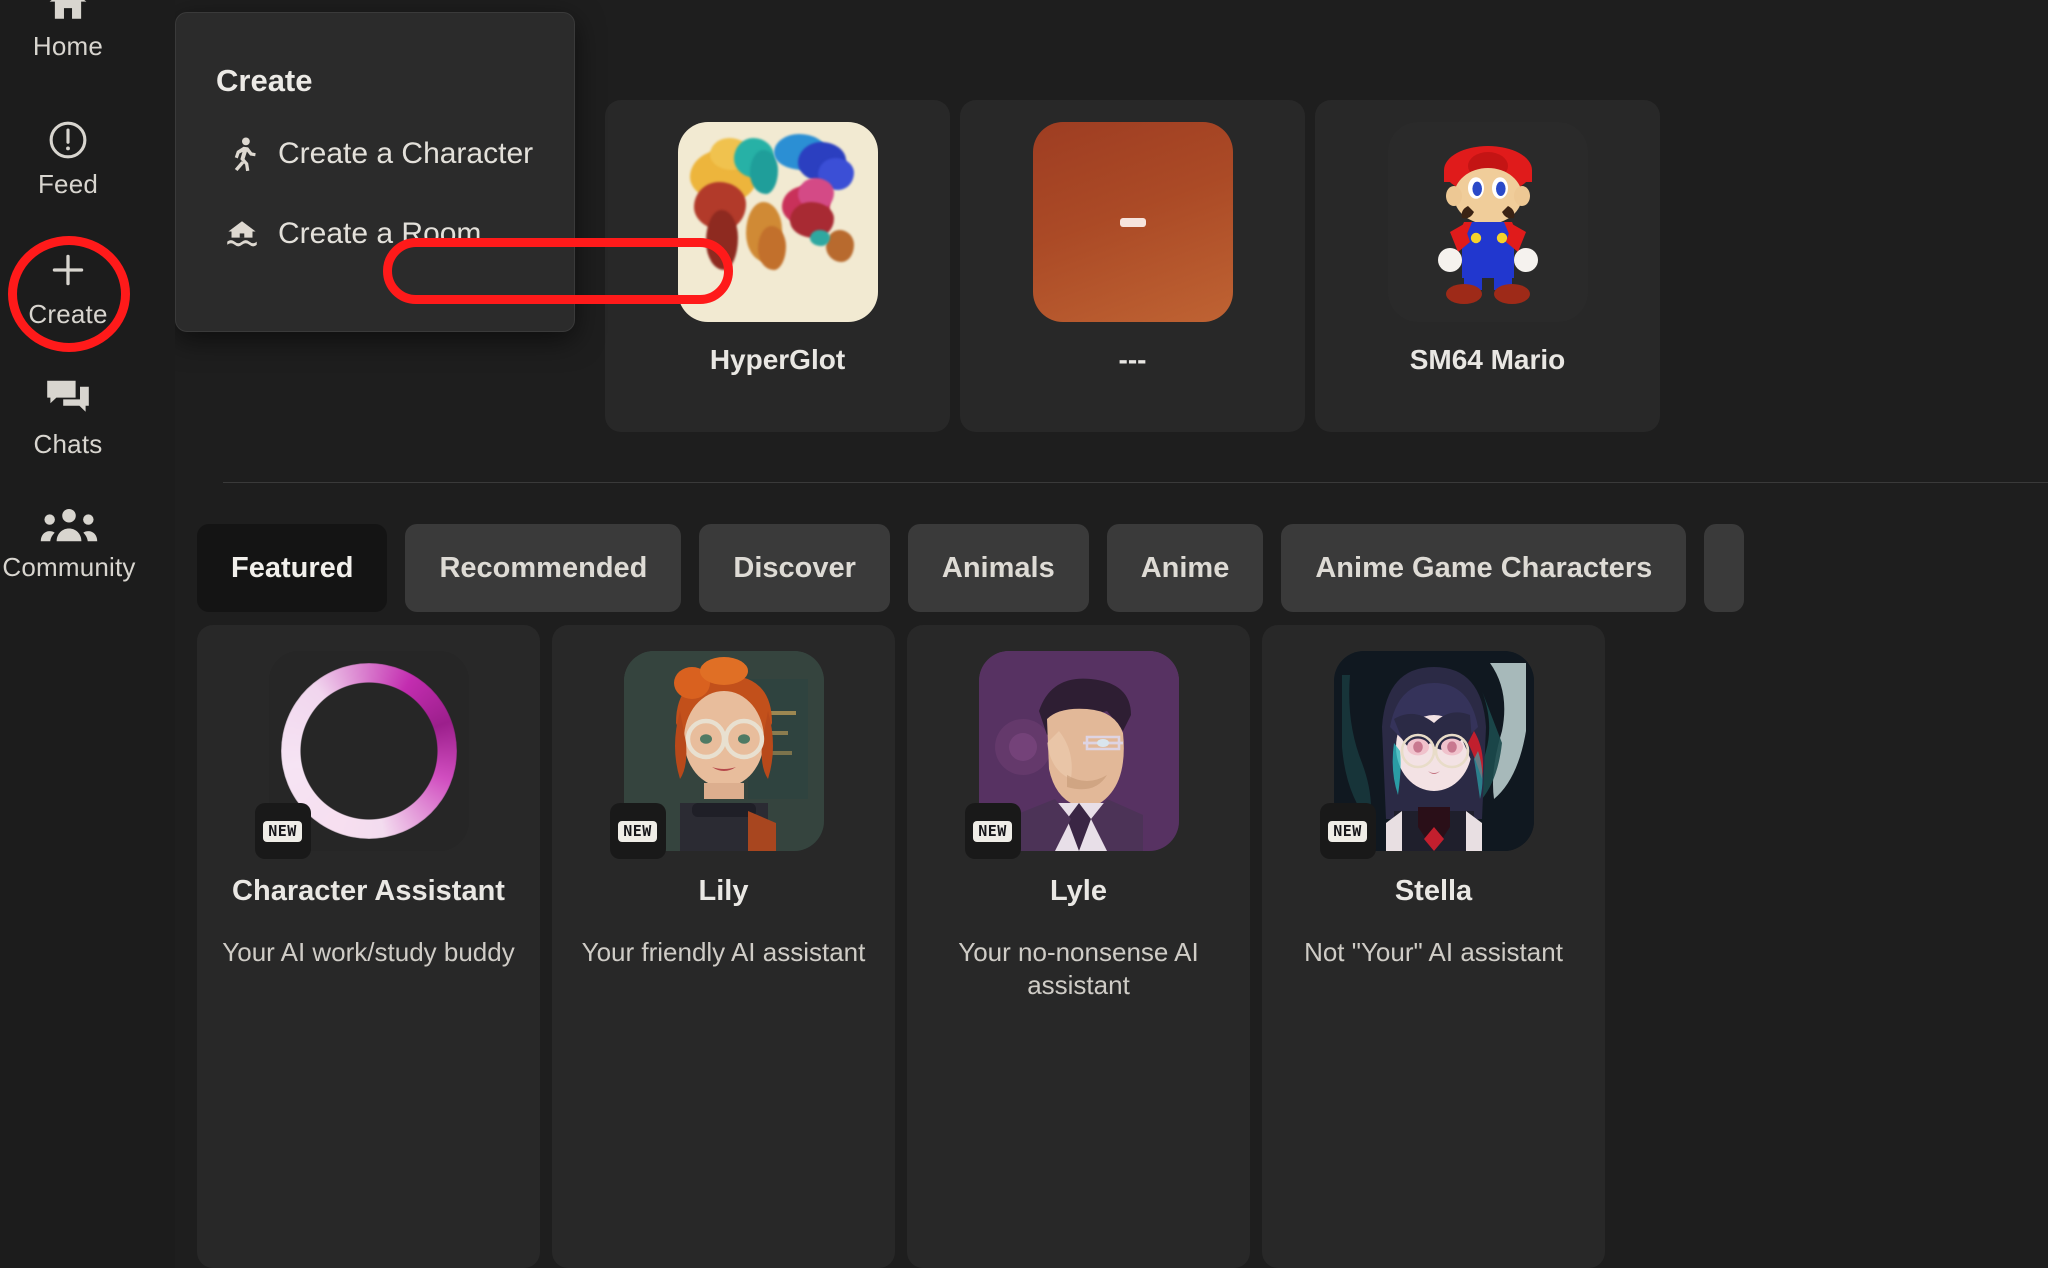 The image size is (2048, 1268). I want to click on mario-3d-render-art: M, so click(1487, 222).